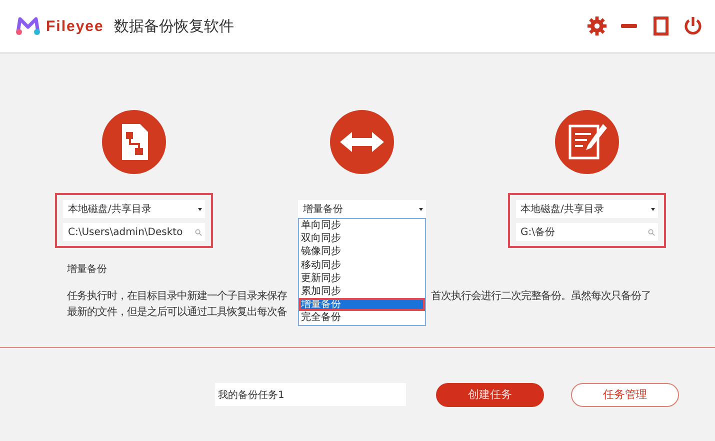  Describe the element at coordinates (661, 26) in the screenshot. I see `maximize-icon` at that location.